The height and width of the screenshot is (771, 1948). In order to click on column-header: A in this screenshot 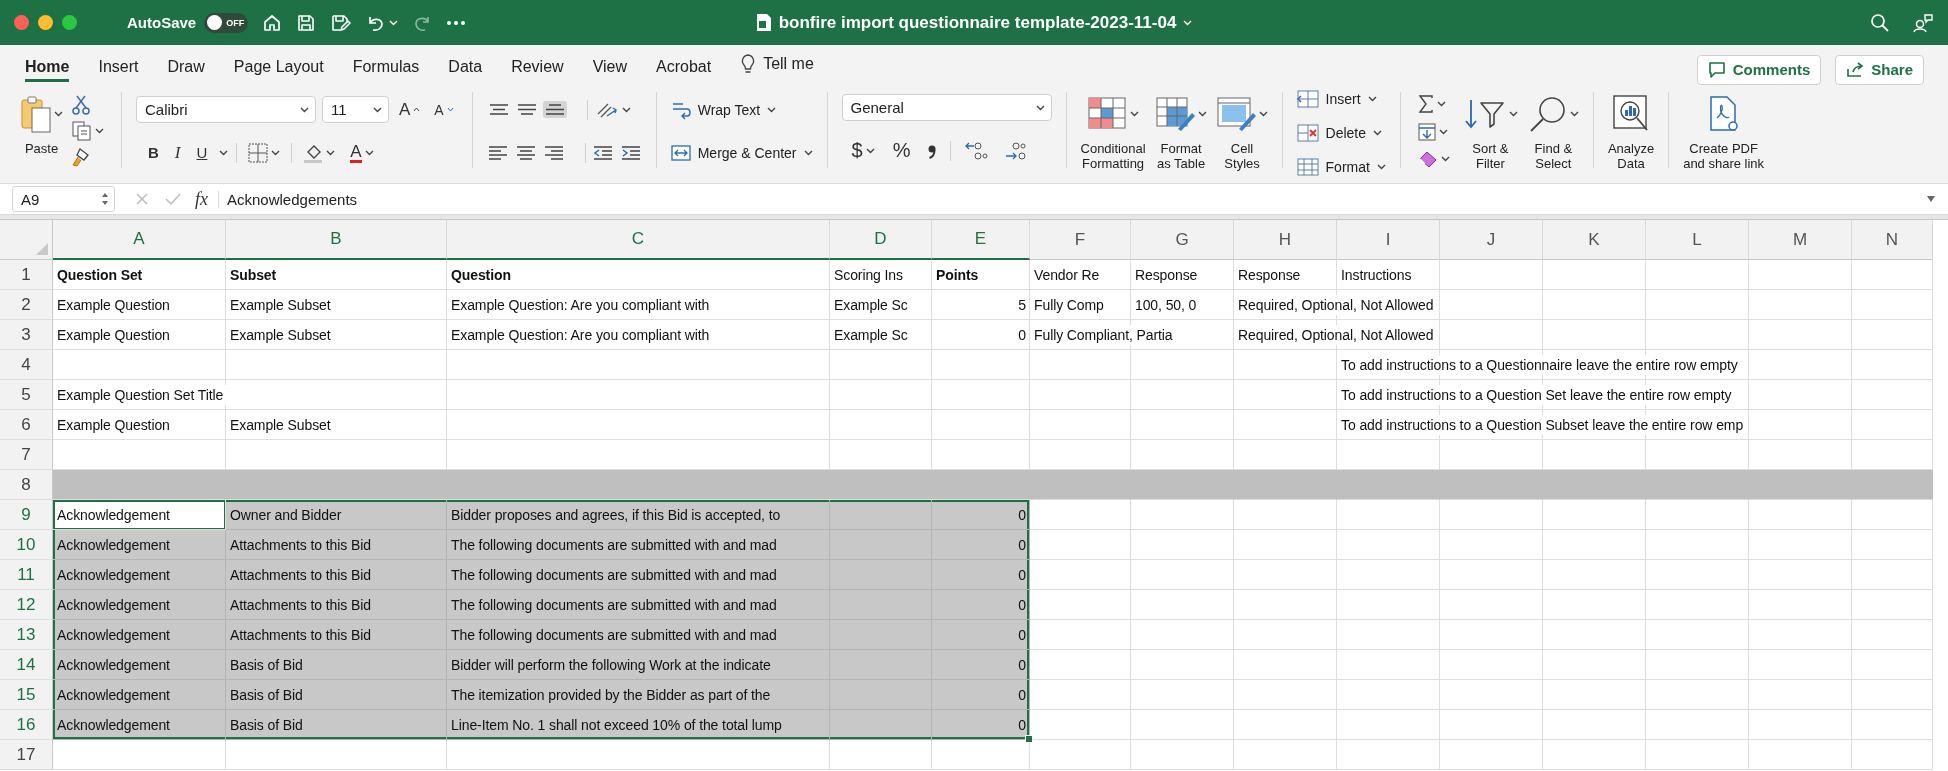, I will do `click(139, 240)`.